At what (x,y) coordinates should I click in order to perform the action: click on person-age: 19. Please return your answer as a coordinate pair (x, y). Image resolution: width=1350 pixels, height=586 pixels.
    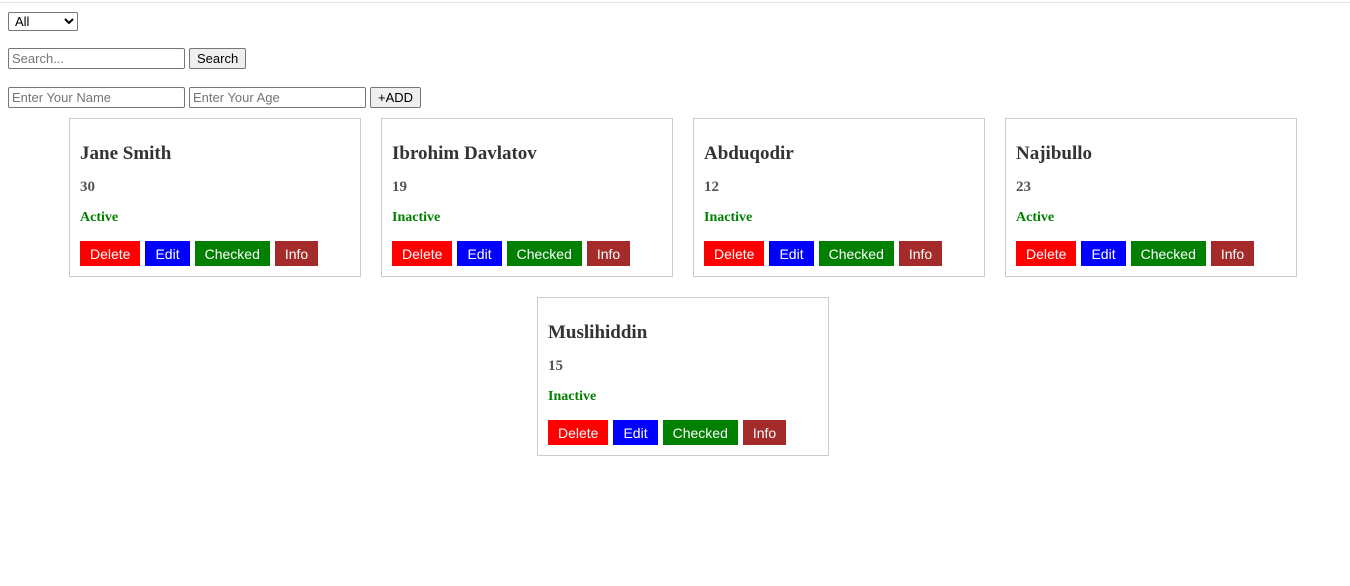
    Looking at the image, I should click on (399, 187).